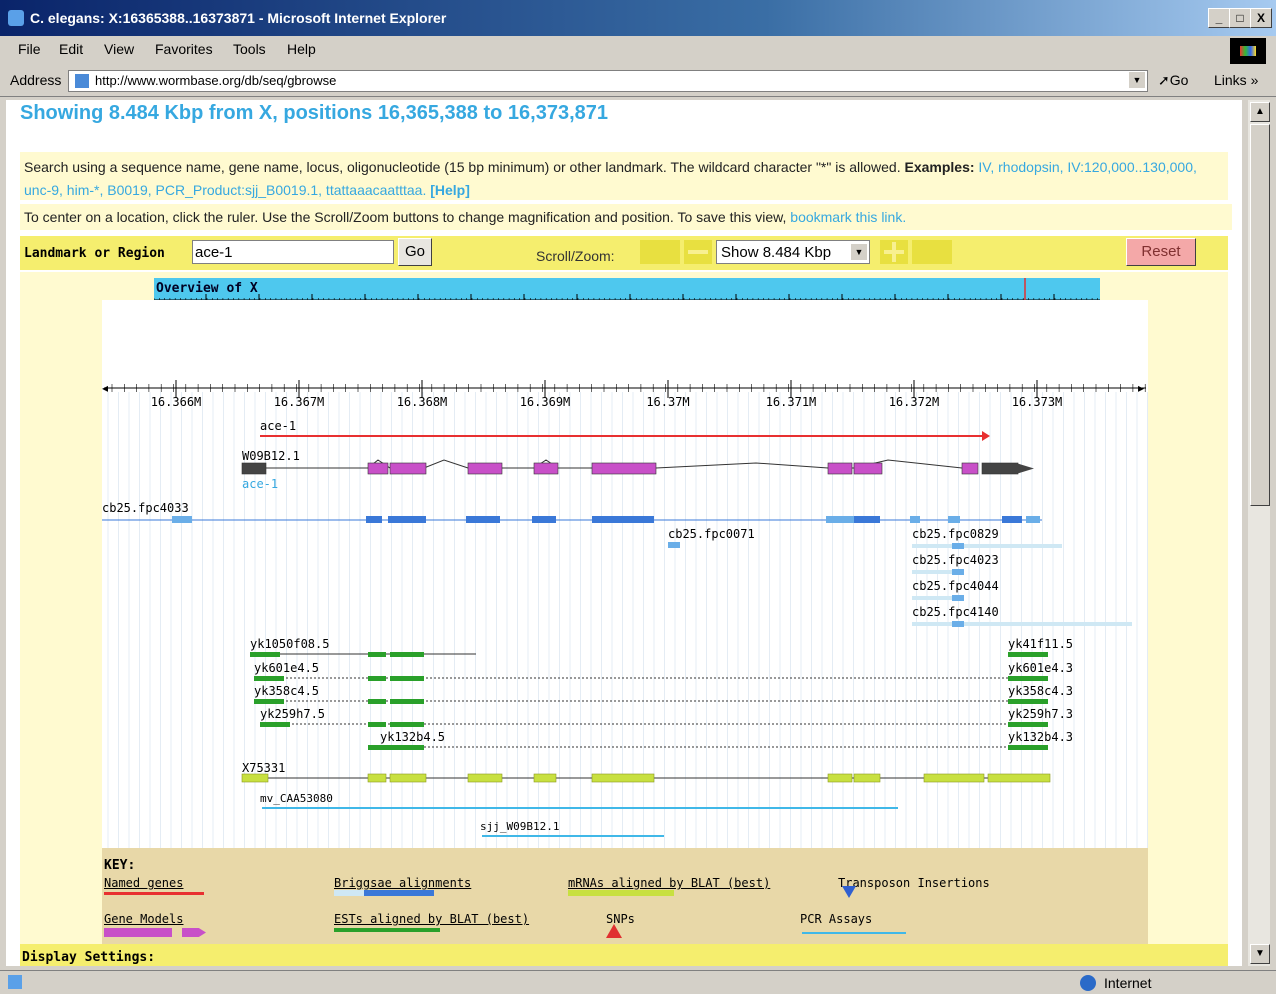  Describe the element at coordinates (422, 402) in the screenshot. I see `ruler-tick-label: 16.368M` at that location.